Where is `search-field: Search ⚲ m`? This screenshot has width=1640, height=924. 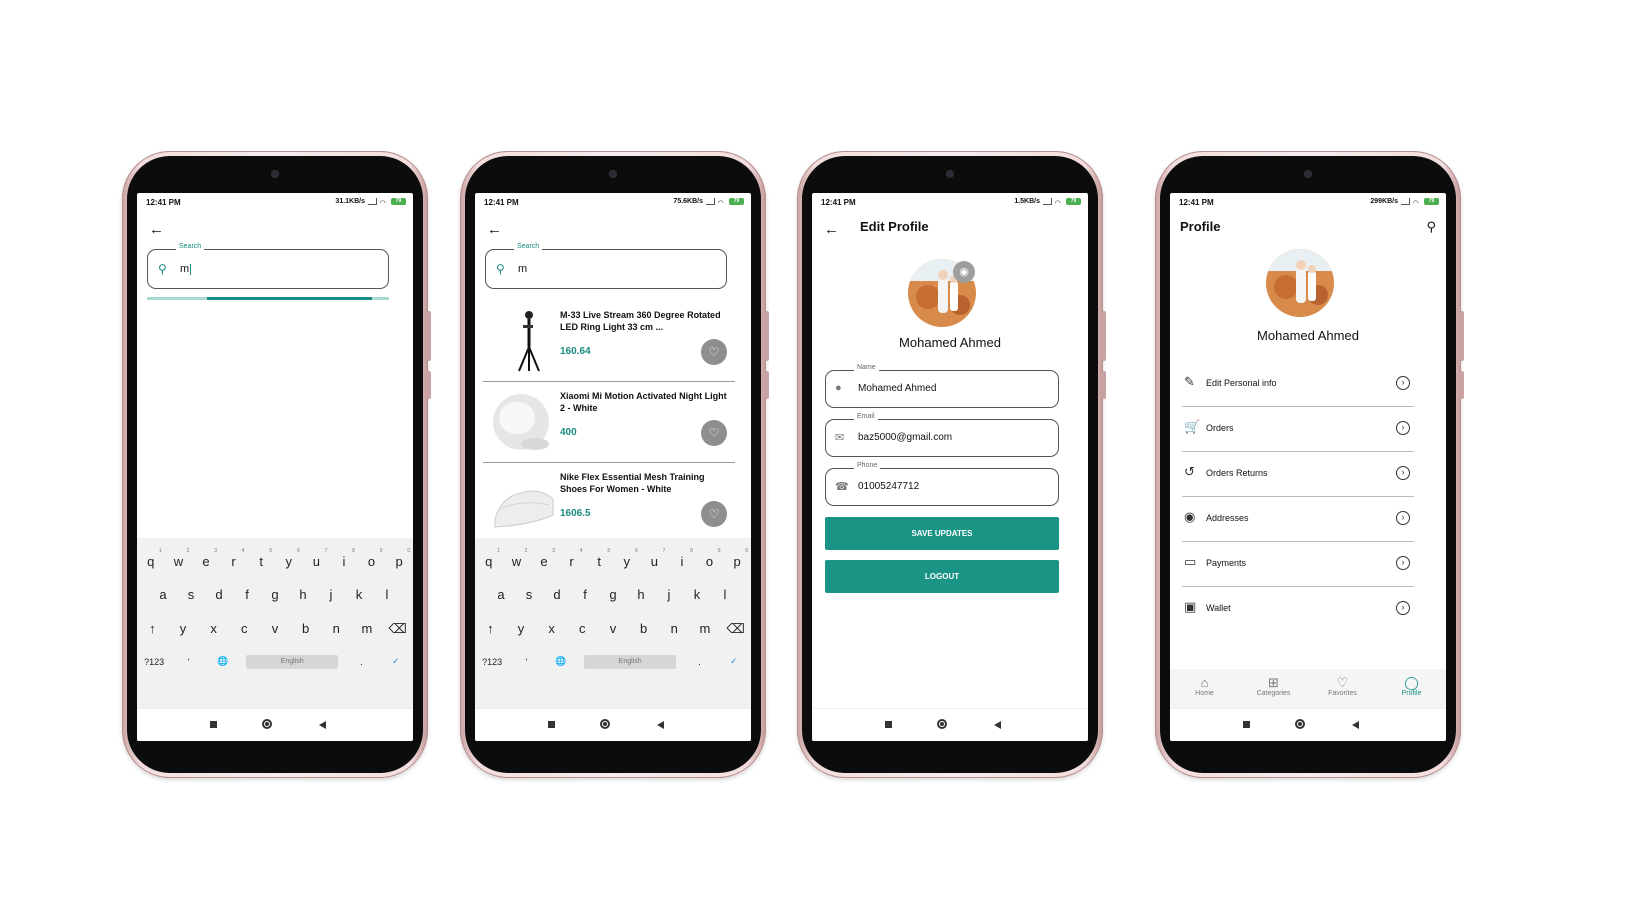
search-field: Search ⚲ m is located at coordinates (268, 266).